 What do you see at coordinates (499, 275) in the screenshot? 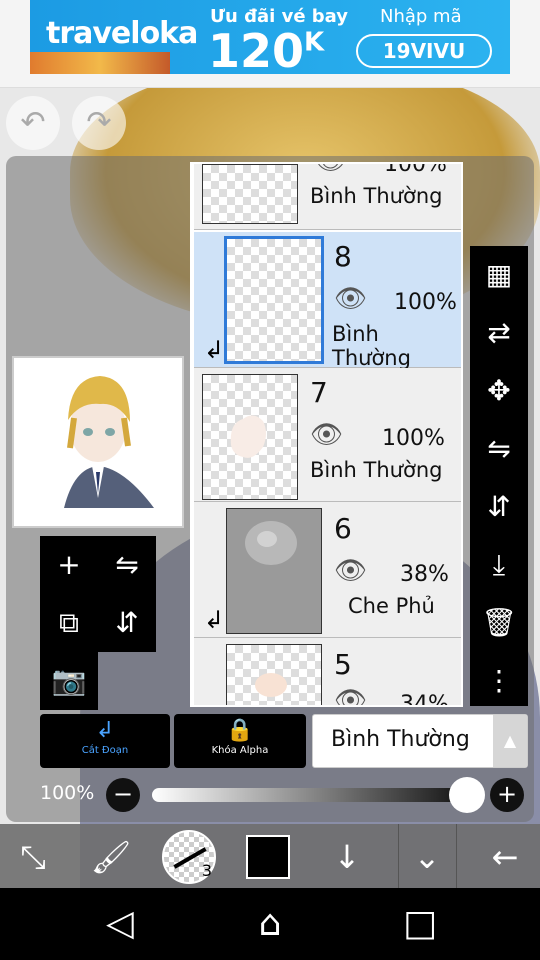
I see `transparency-button: ▦` at bounding box center [499, 275].